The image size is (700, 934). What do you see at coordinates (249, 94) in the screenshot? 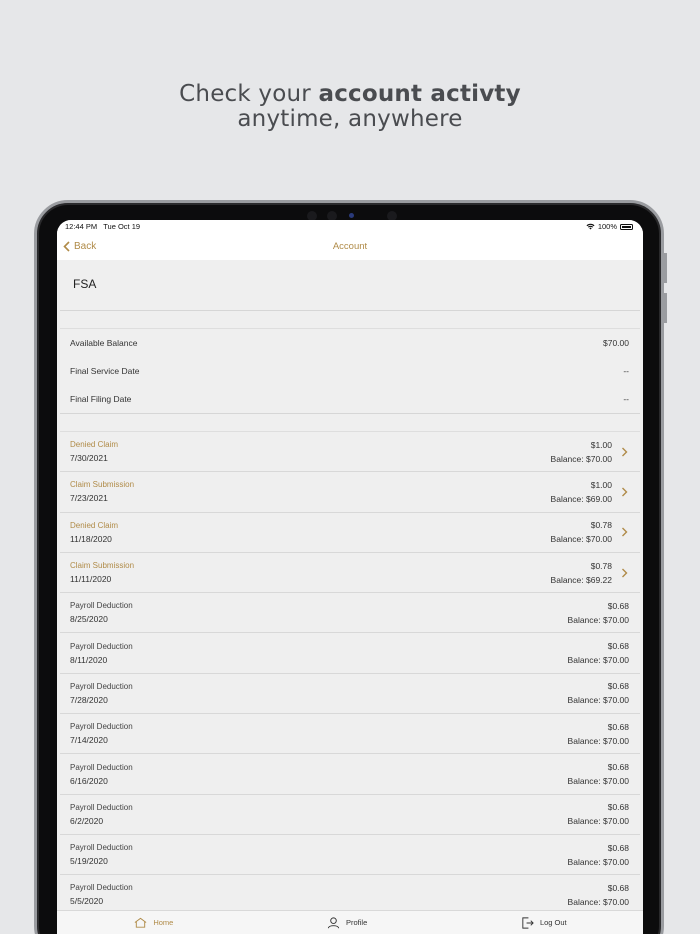
I see `headline-normal-text: Check your` at bounding box center [249, 94].